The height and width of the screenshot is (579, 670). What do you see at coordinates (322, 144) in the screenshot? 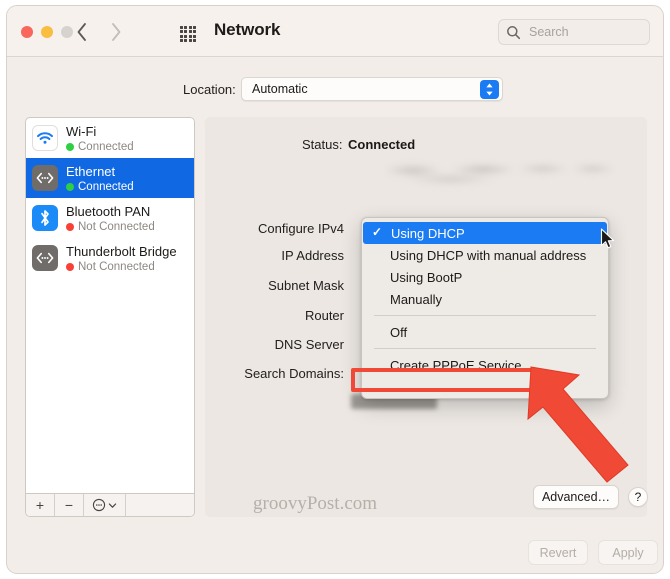
I see `status-label: Status:` at bounding box center [322, 144].